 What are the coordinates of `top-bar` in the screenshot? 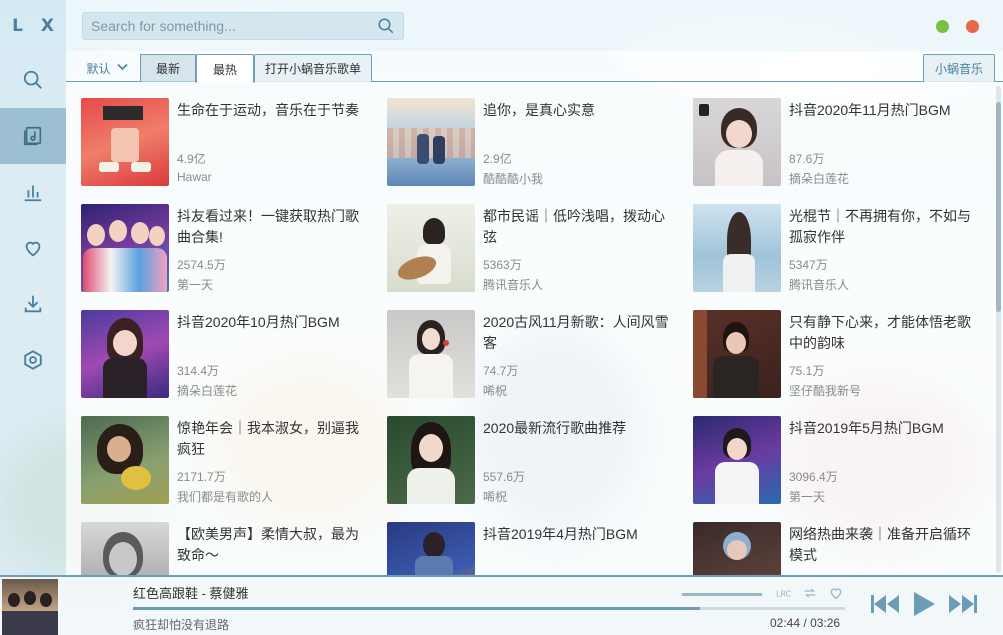 It's located at (534, 26).